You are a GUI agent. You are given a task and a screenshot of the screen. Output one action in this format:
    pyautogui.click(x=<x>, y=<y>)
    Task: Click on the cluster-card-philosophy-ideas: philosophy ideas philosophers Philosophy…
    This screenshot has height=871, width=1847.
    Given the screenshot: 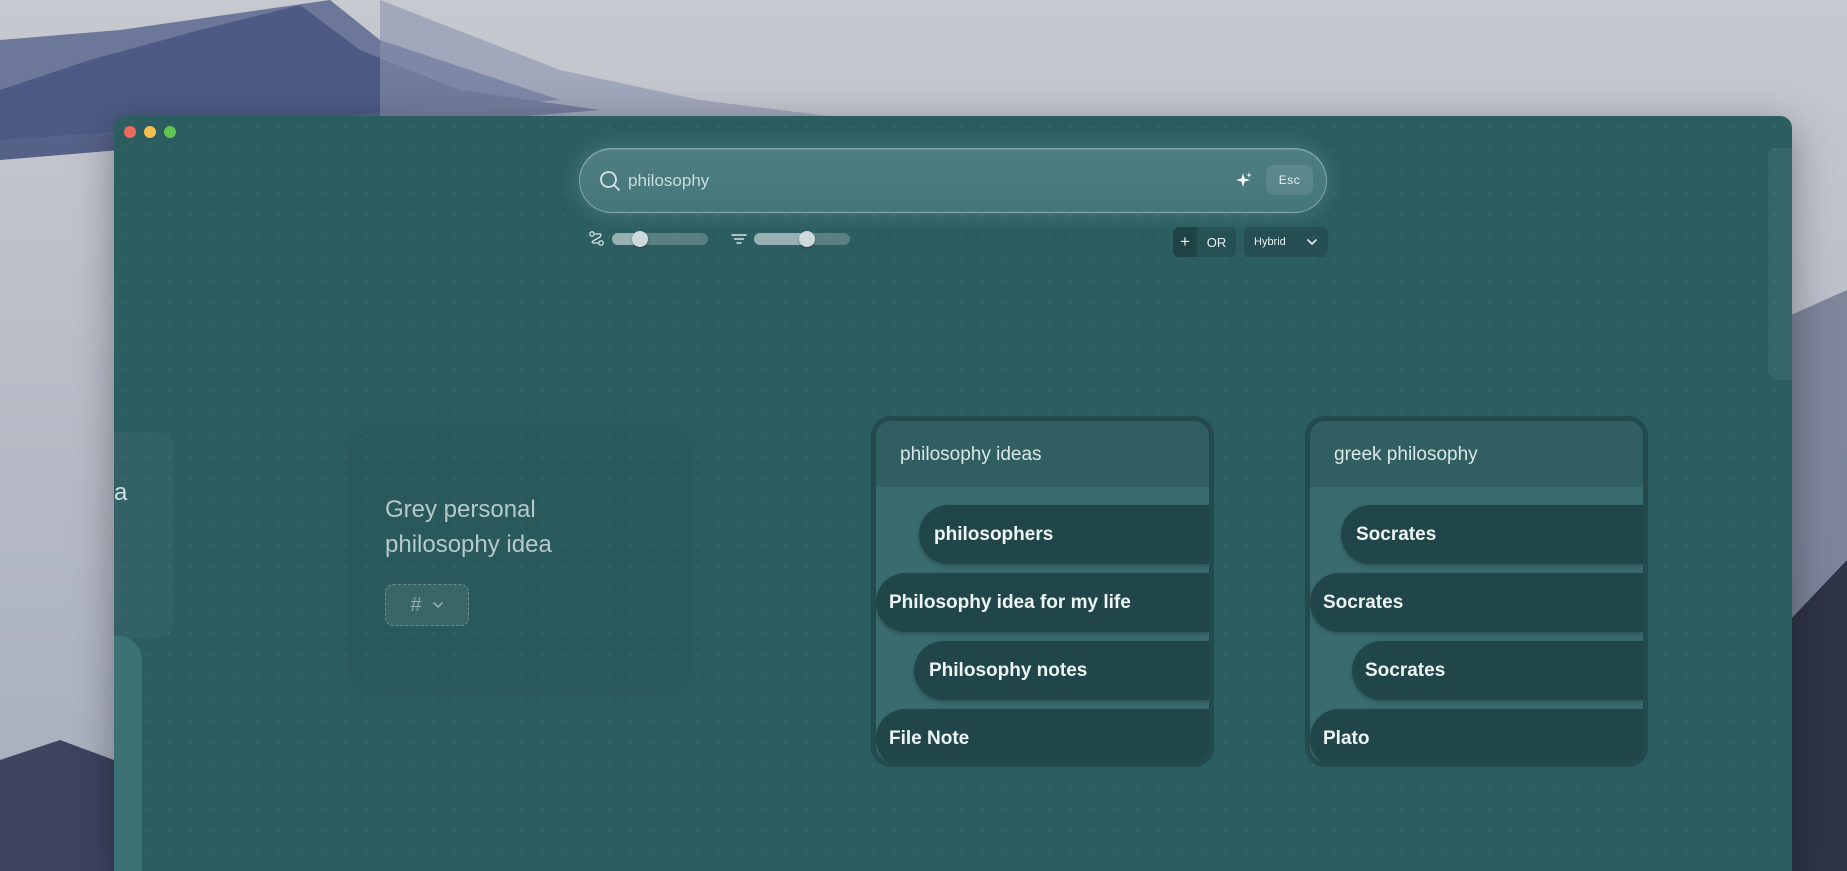 What is the action you would take?
    pyautogui.click(x=1042, y=591)
    